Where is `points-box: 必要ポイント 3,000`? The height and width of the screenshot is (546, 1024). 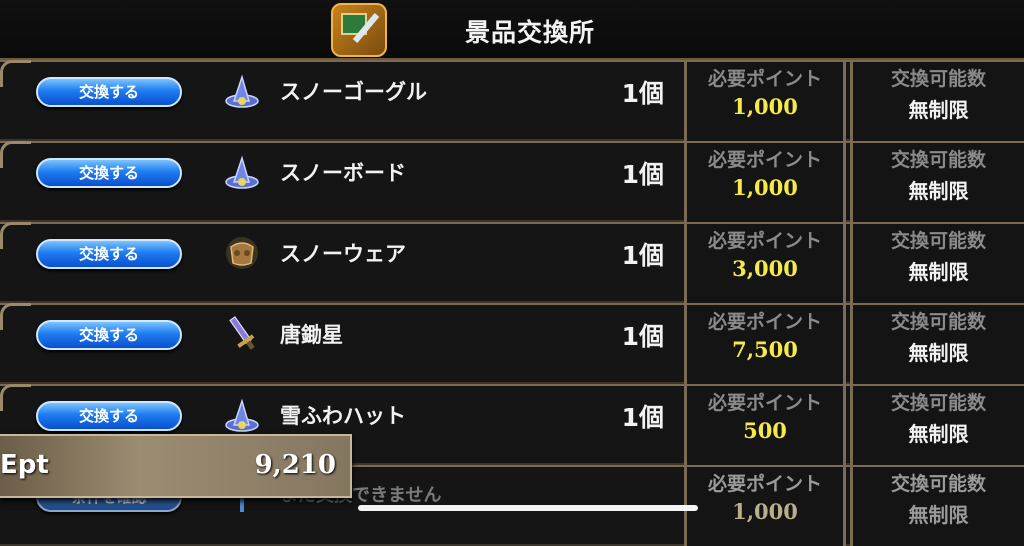
points-box: 必要ポイント 3,000 is located at coordinates (765, 263).